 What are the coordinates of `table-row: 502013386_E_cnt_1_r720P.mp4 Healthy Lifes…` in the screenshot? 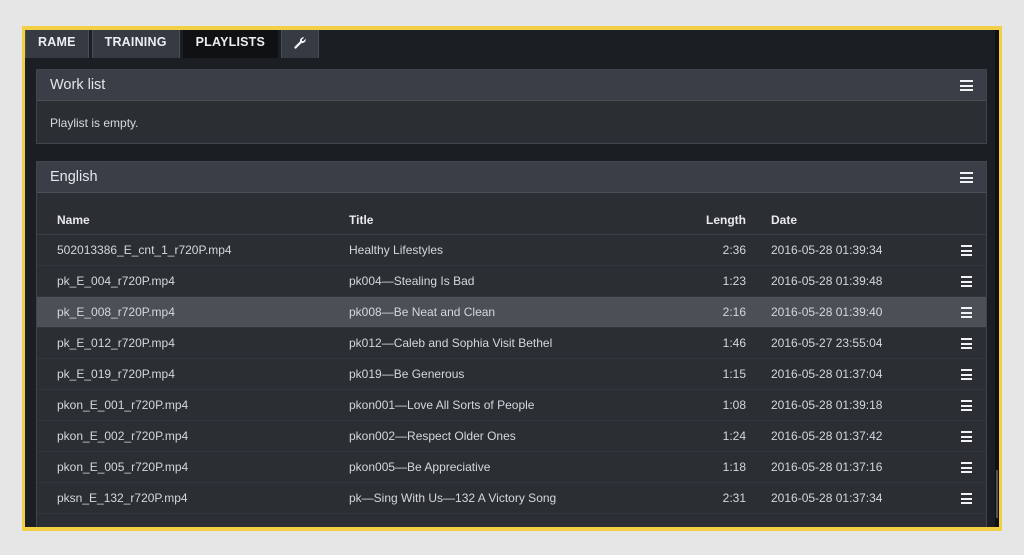 It's located at (511, 250).